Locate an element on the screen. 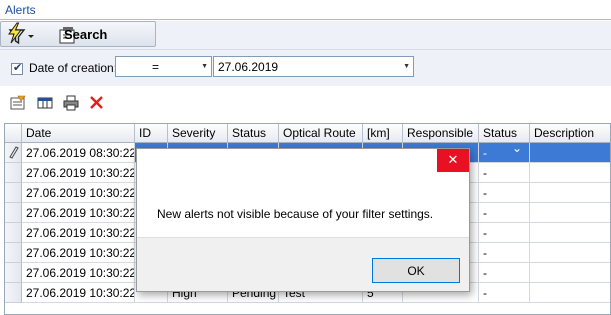 This screenshot has width=611, height=315. window-title: Alerts is located at coordinates (20, 10).